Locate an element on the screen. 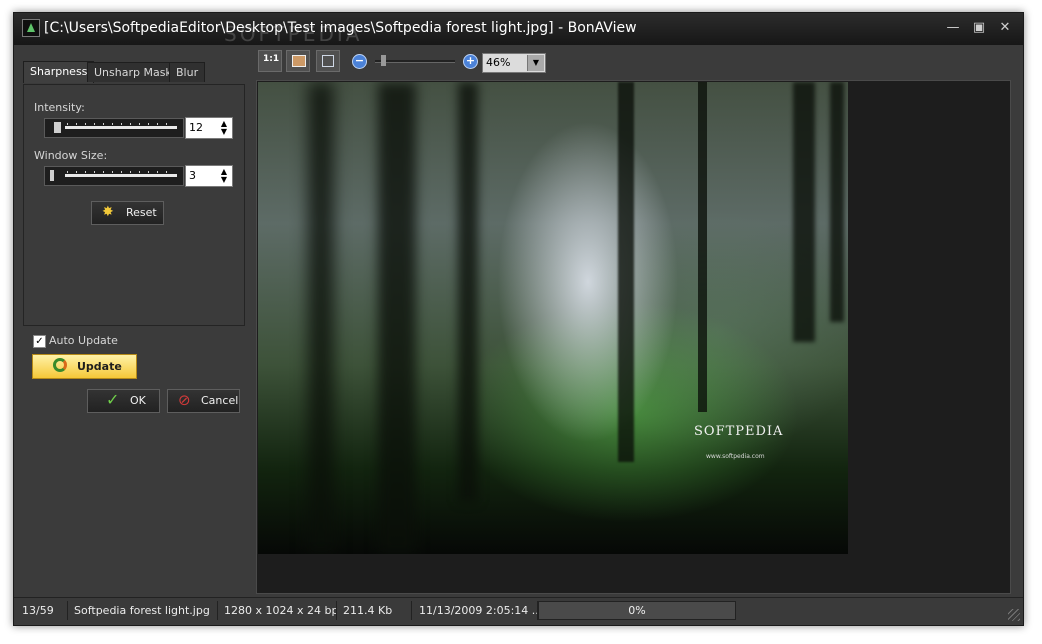  refresh-icon is located at coordinates (60, 365).